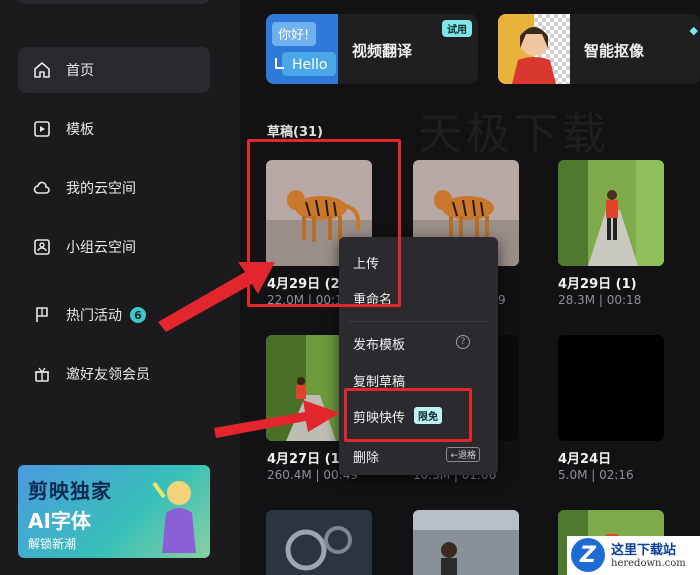 This screenshot has height=575, width=700. I want to click on site-logo-mark: Z, so click(588, 555).